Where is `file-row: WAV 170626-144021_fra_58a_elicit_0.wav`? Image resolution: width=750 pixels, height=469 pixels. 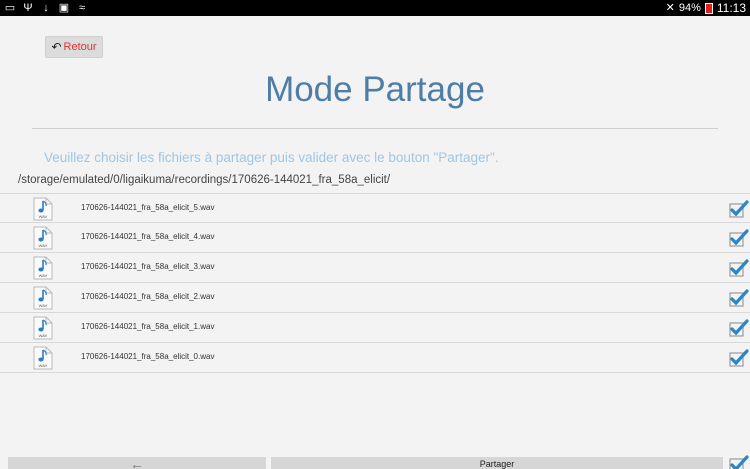
file-row: WAV 170626-144021_fra_58a_elicit_0.wav is located at coordinates (375, 358).